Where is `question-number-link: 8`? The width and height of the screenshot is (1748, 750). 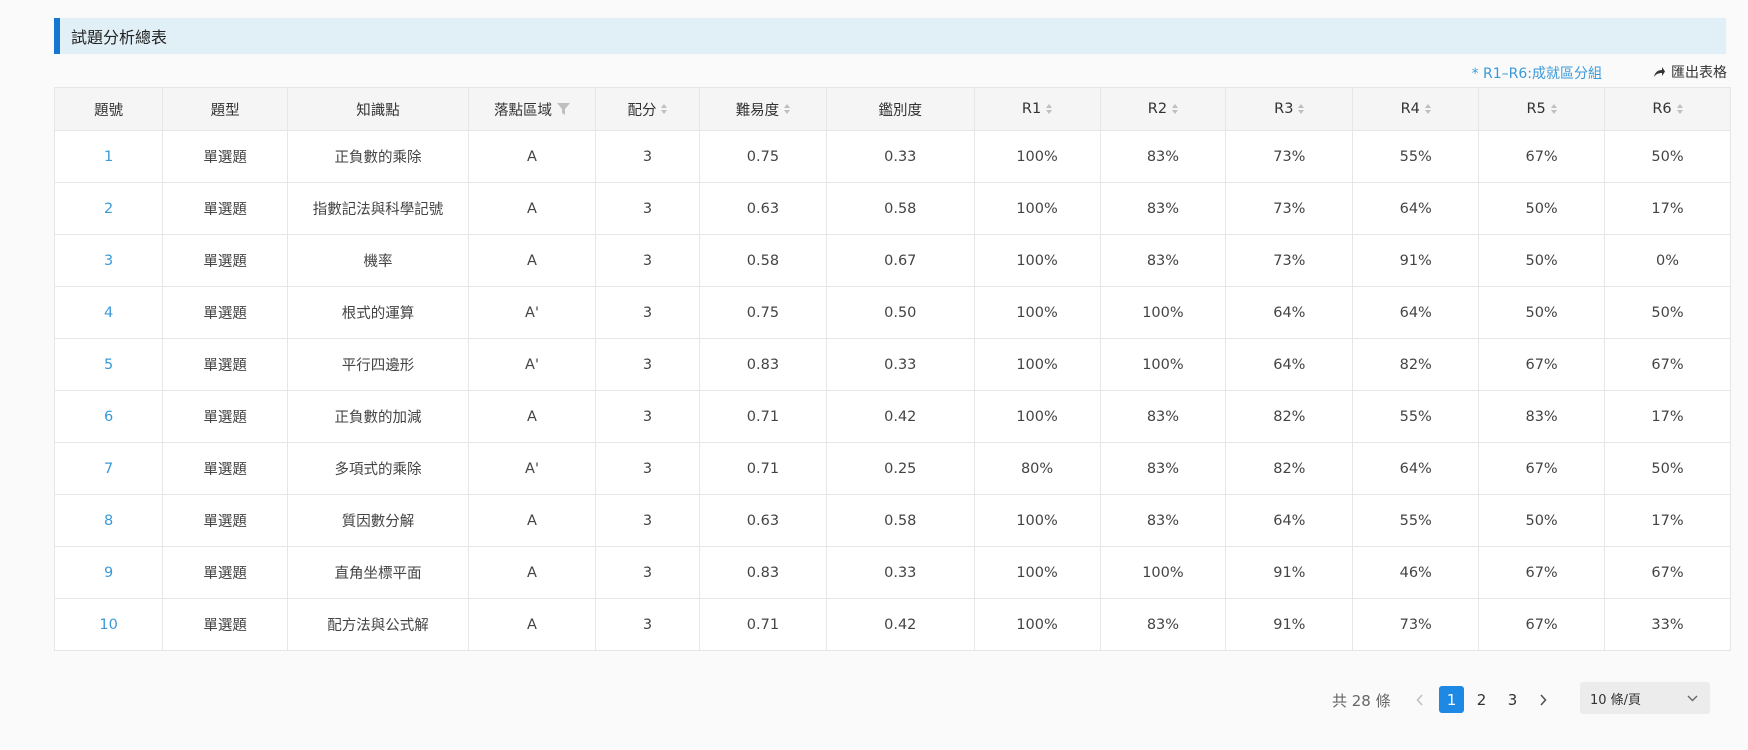 question-number-link: 8 is located at coordinates (108, 520).